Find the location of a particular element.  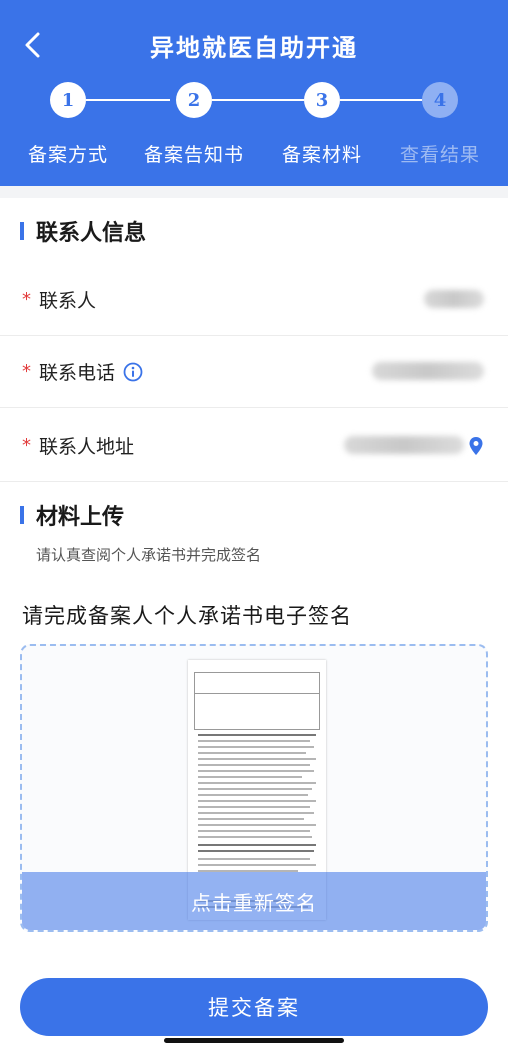

contact-address-row: * 联系人地址 is located at coordinates (254, 446).